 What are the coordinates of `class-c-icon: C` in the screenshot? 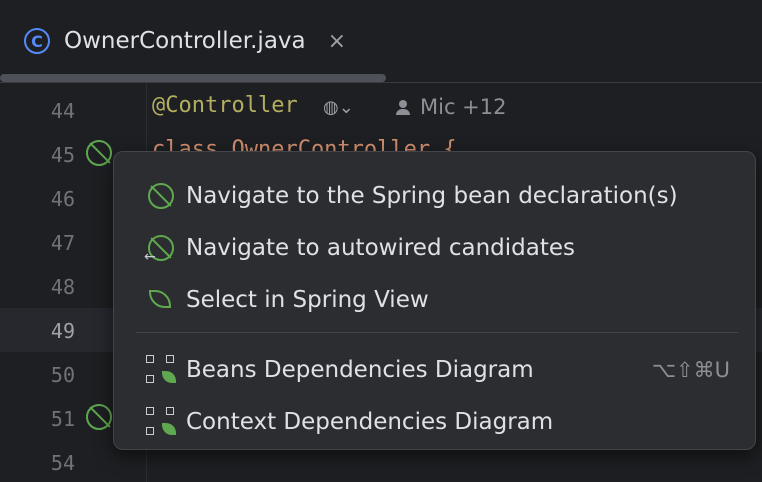 It's located at (37, 41).